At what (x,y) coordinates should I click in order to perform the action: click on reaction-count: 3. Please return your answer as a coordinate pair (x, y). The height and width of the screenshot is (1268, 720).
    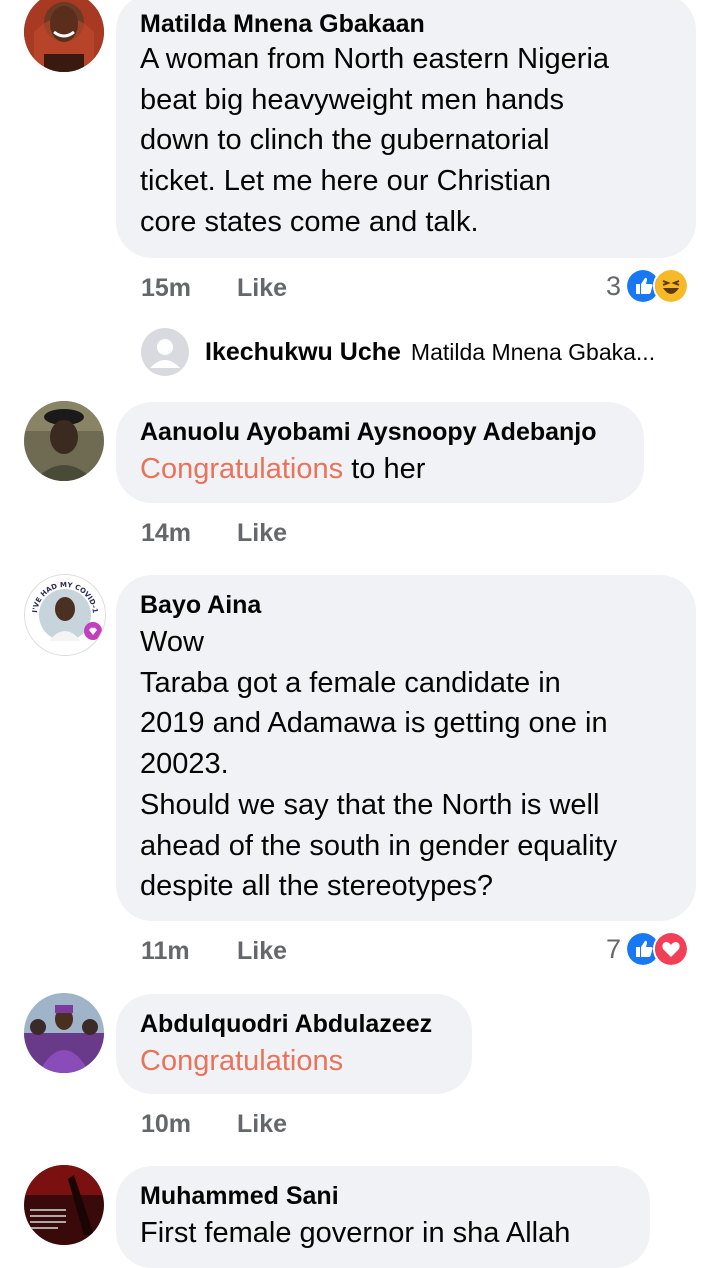
    Looking at the image, I should click on (614, 285).